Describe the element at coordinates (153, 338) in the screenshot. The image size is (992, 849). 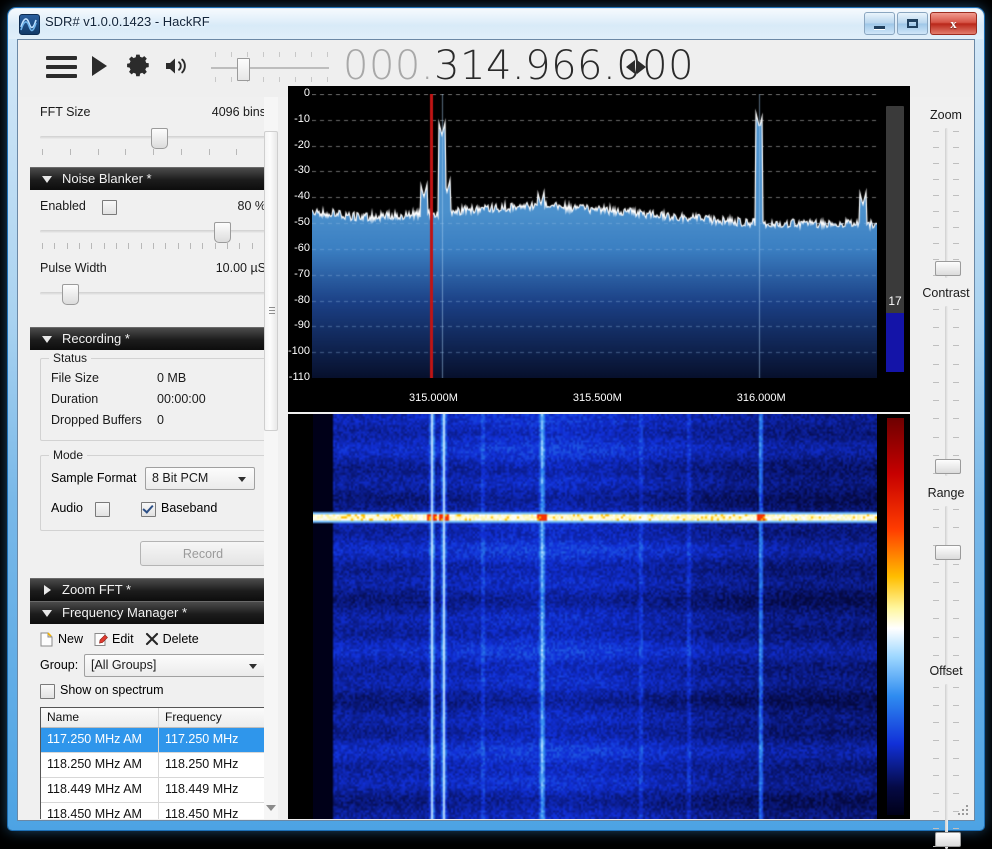
I see `recording-section-header: Recording *` at that location.